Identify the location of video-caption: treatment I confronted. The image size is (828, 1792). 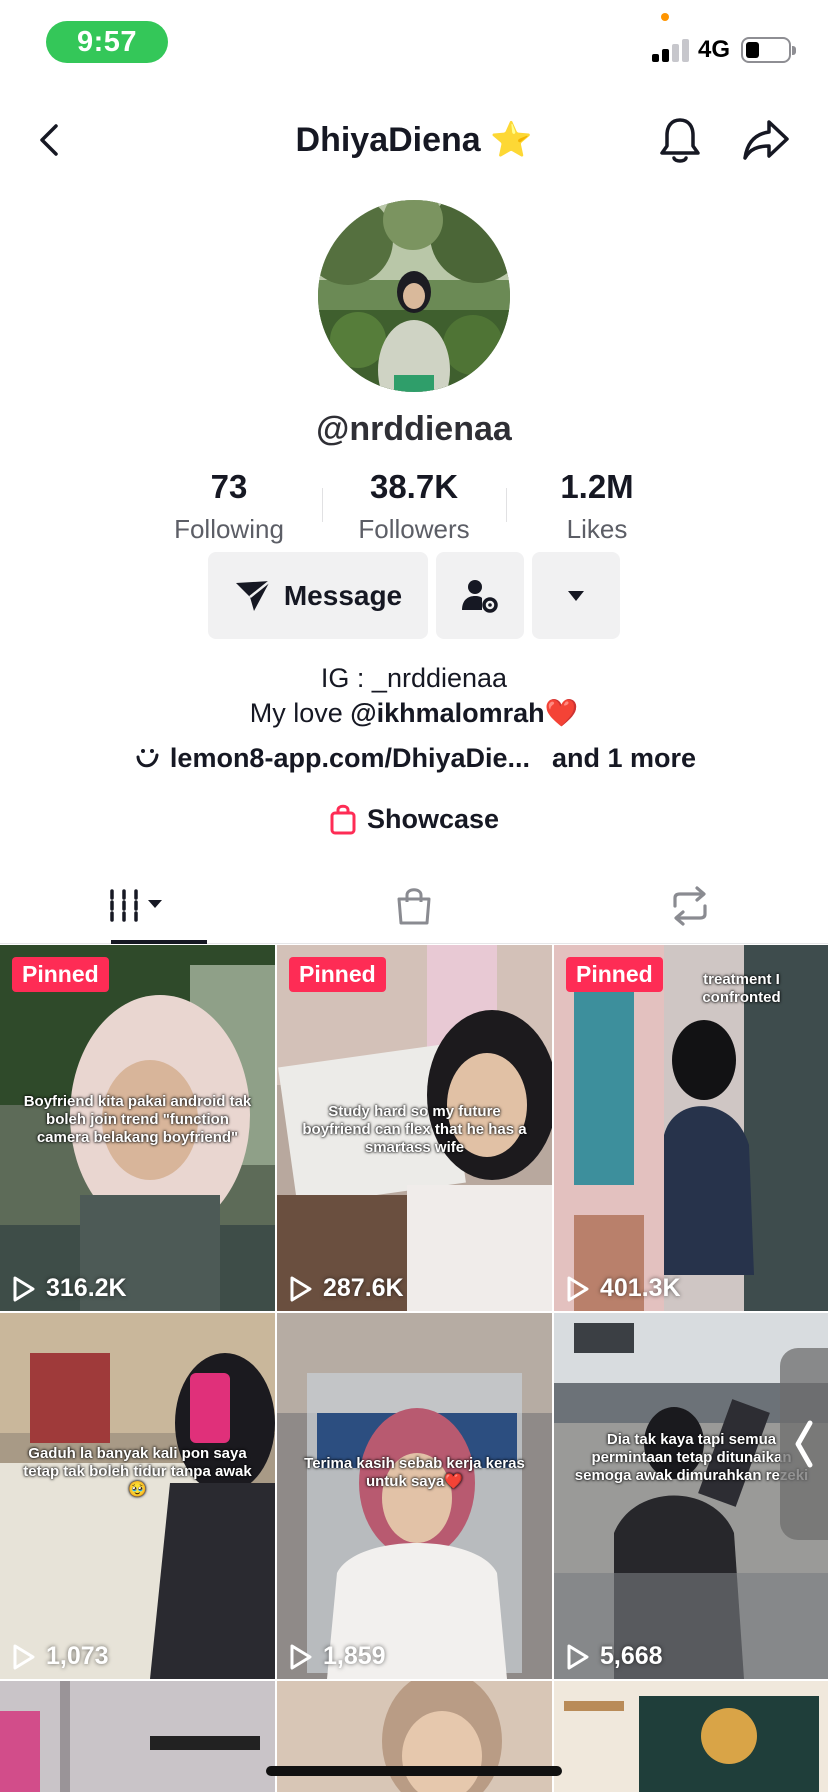
(741, 988).